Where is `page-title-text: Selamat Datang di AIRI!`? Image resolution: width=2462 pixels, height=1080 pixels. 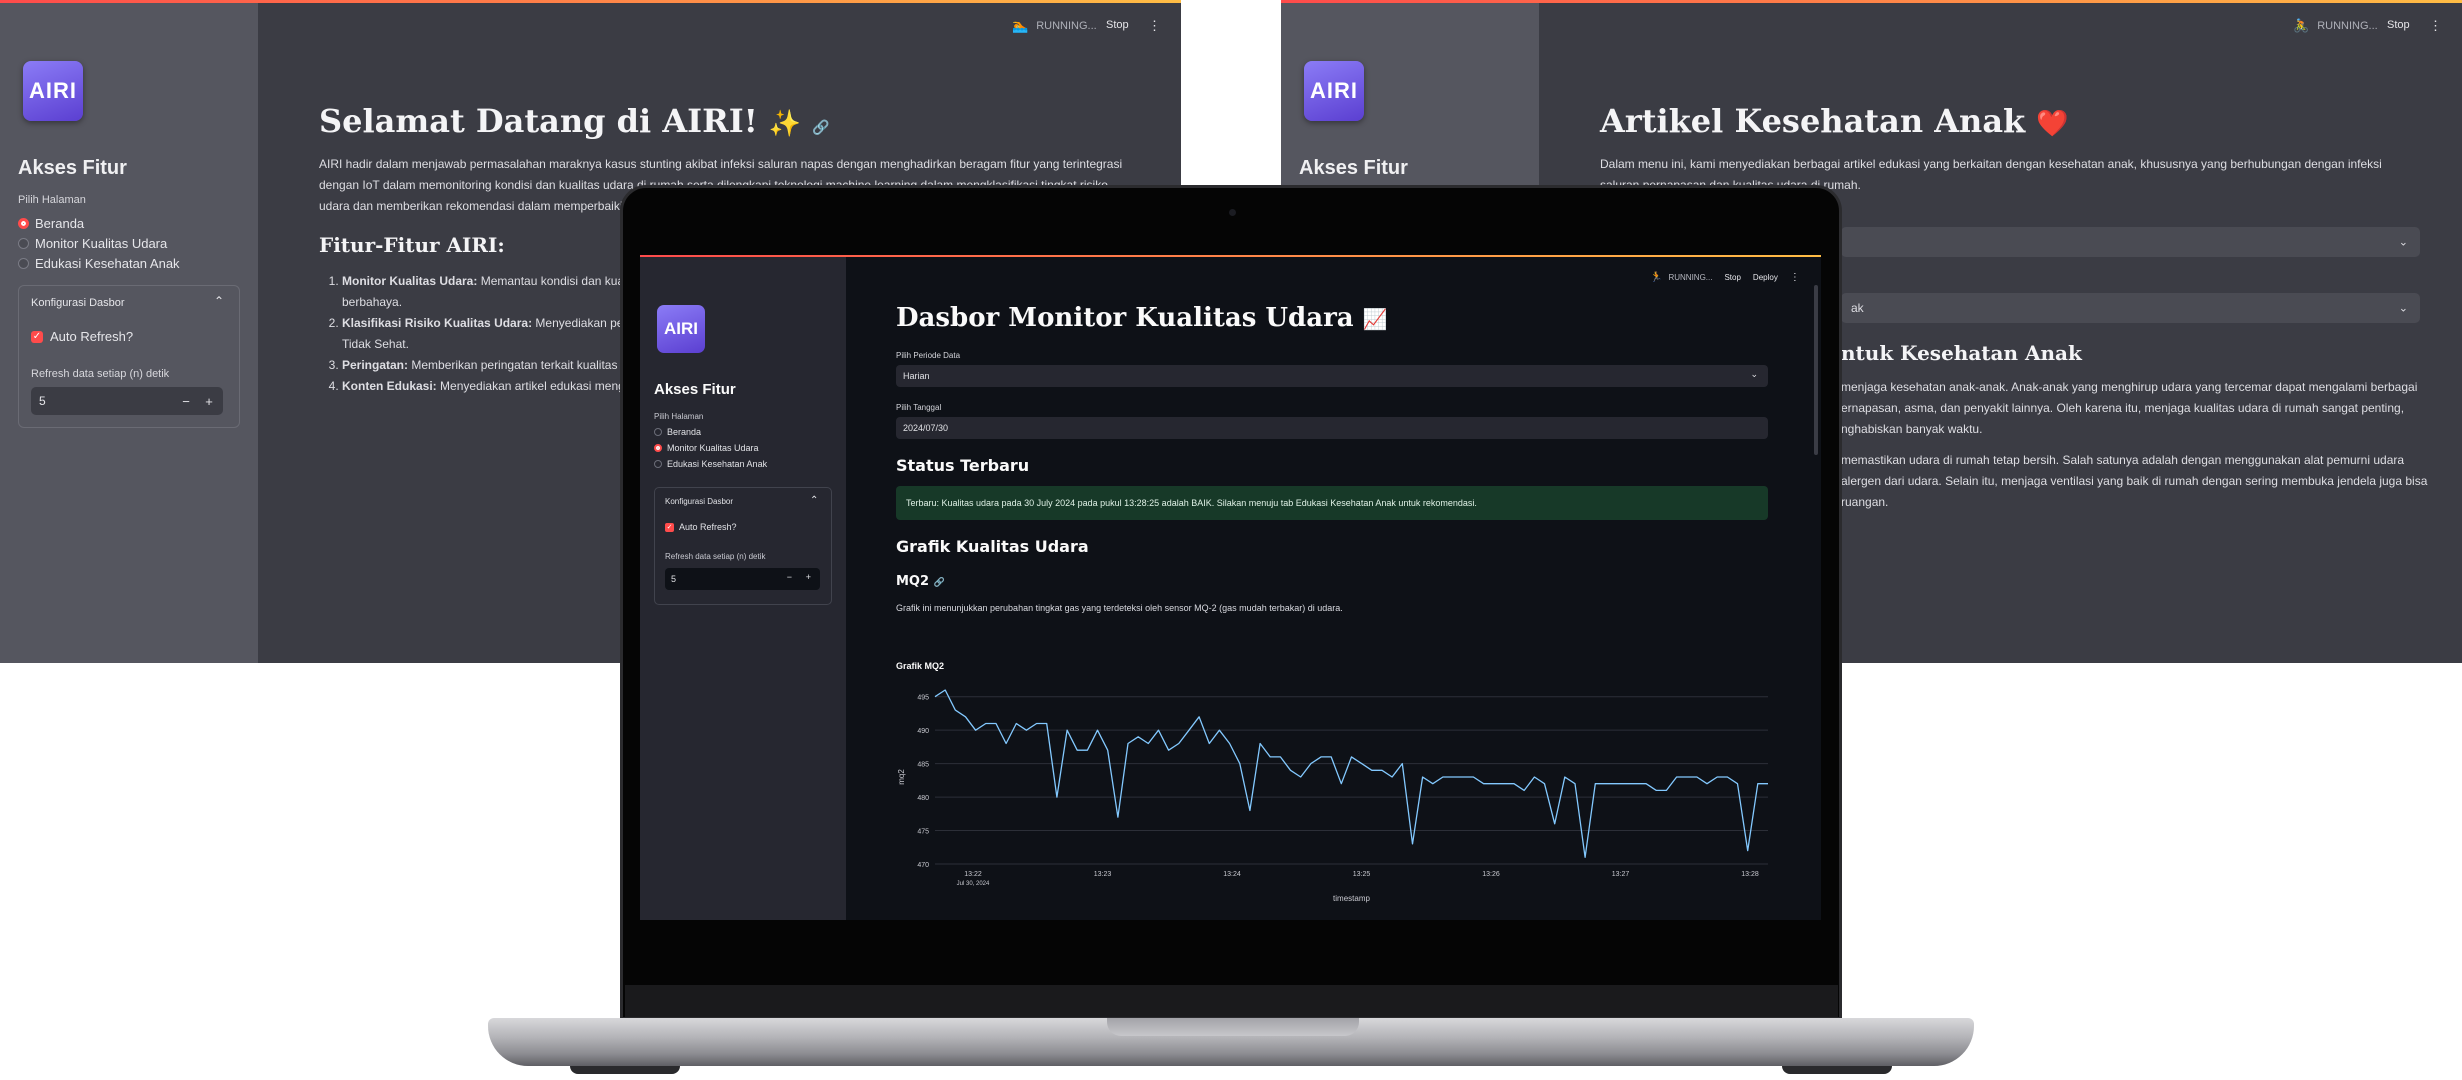
page-title-text: Selamat Datang di AIRI! is located at coordinates (538, 121).